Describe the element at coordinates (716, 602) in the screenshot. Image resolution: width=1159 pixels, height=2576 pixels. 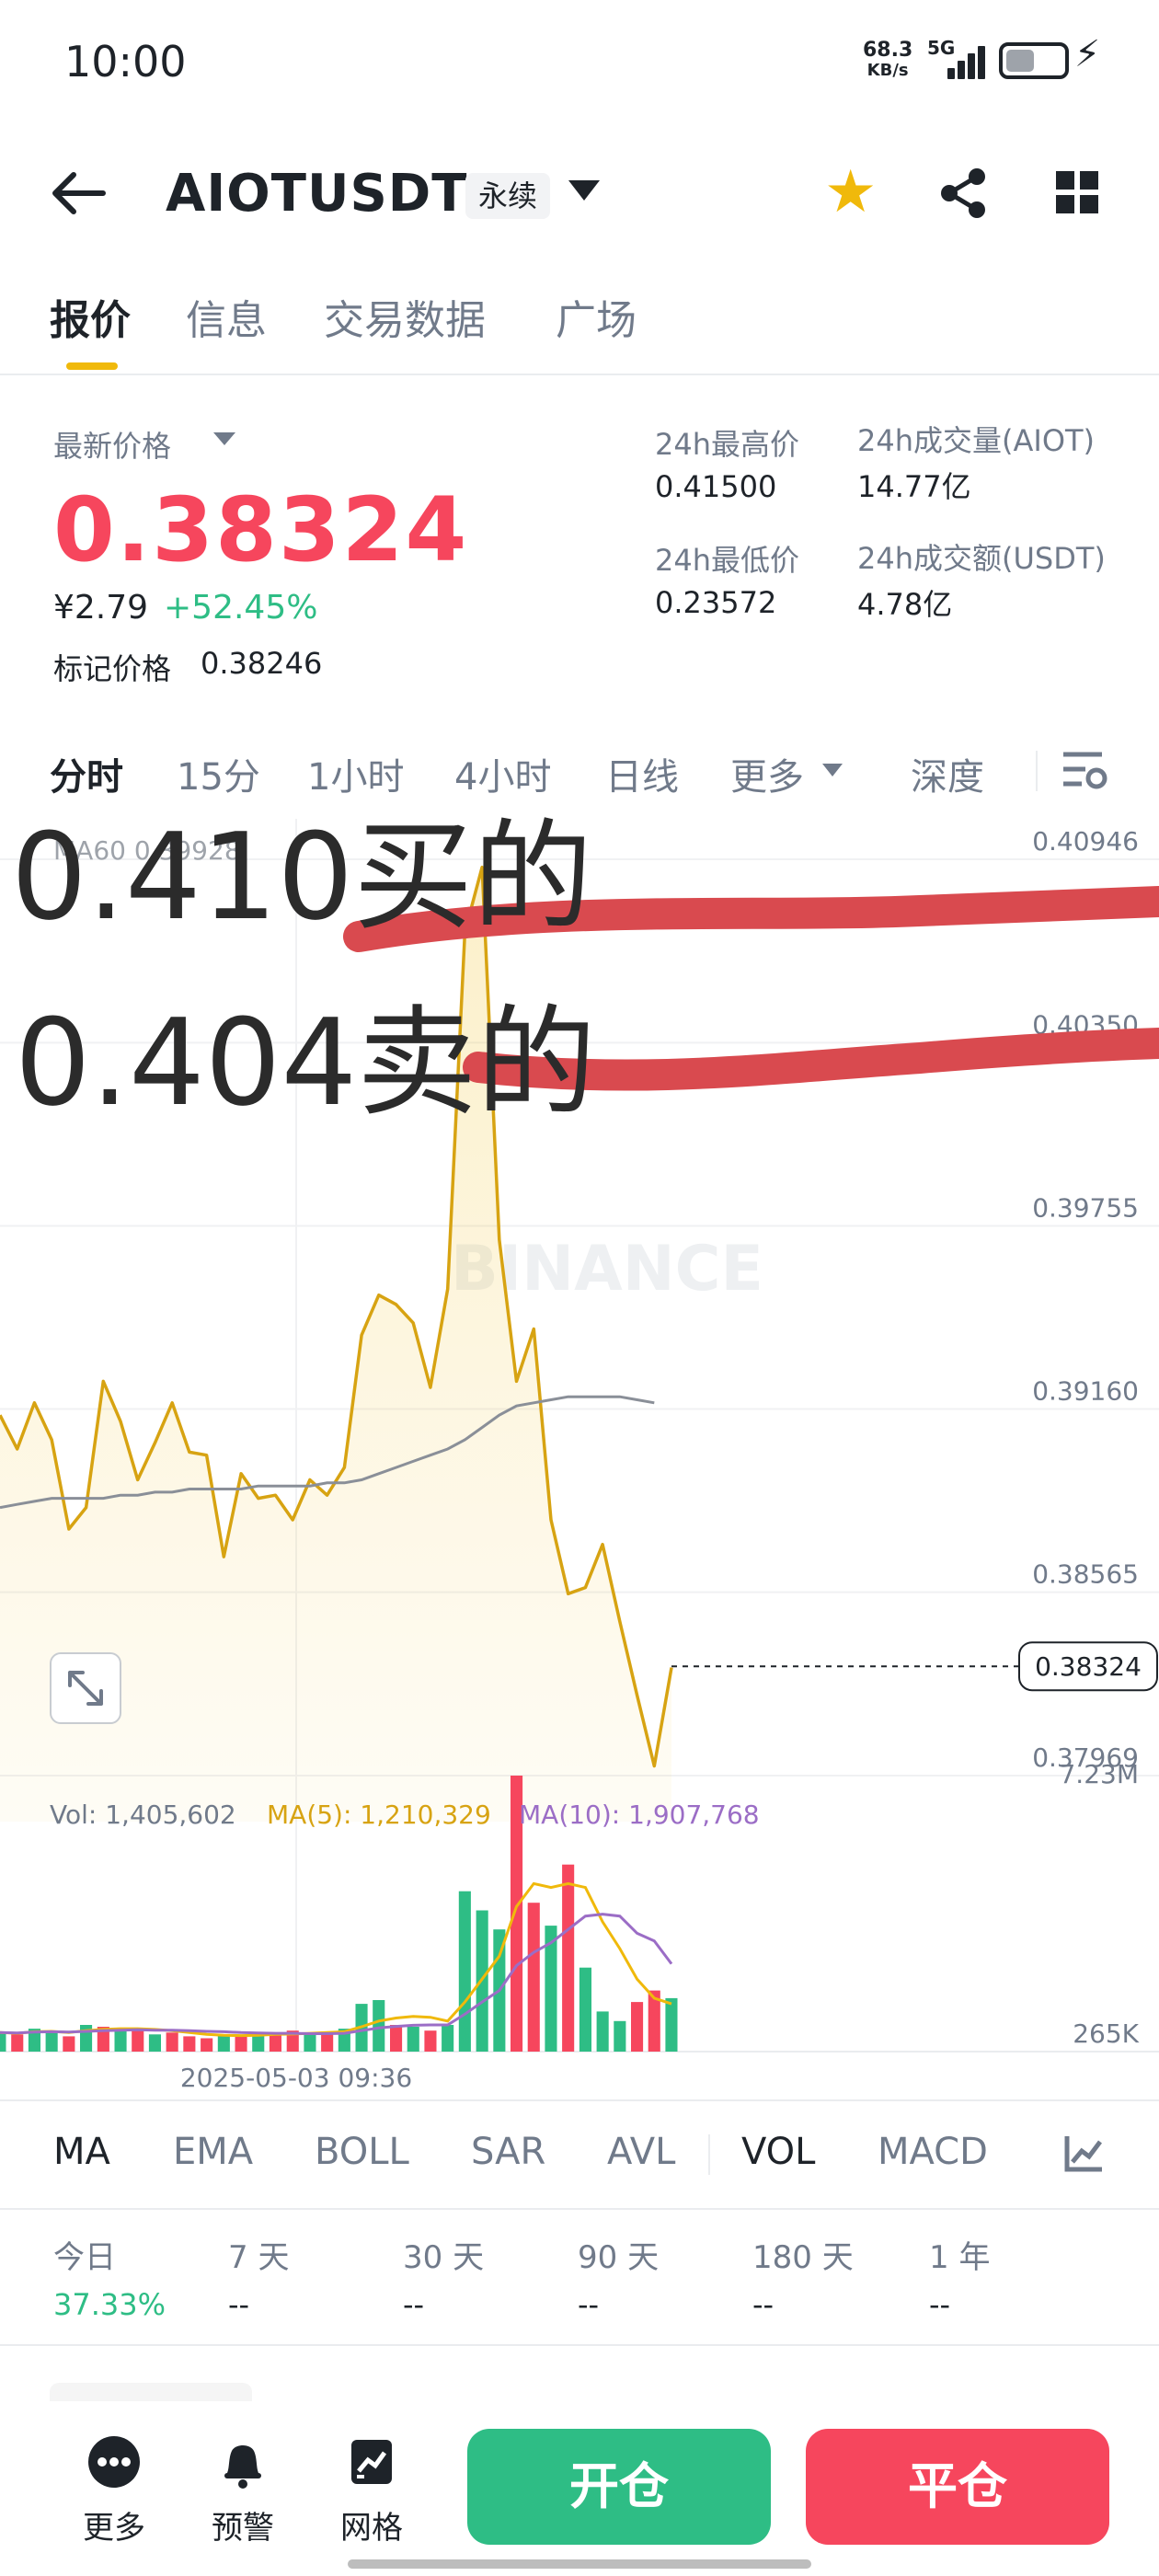
I see `low-24h: 0.23572` at that location.